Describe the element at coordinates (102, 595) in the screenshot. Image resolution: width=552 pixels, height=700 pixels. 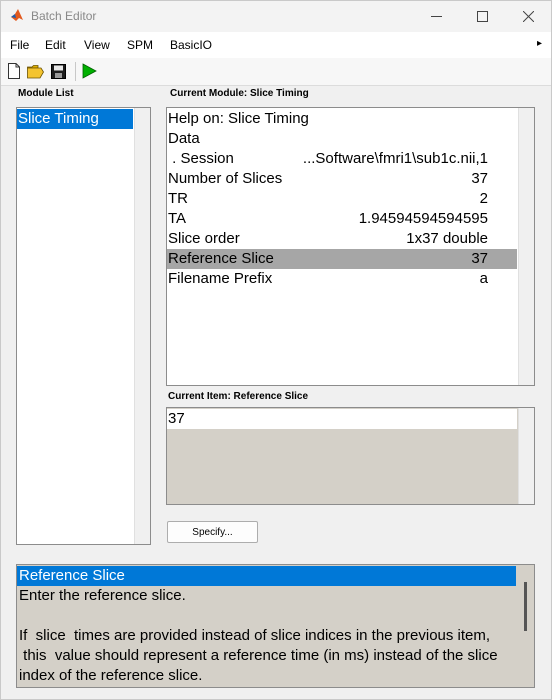
I see `help-line-text: Enter the reference slice.` at that location.